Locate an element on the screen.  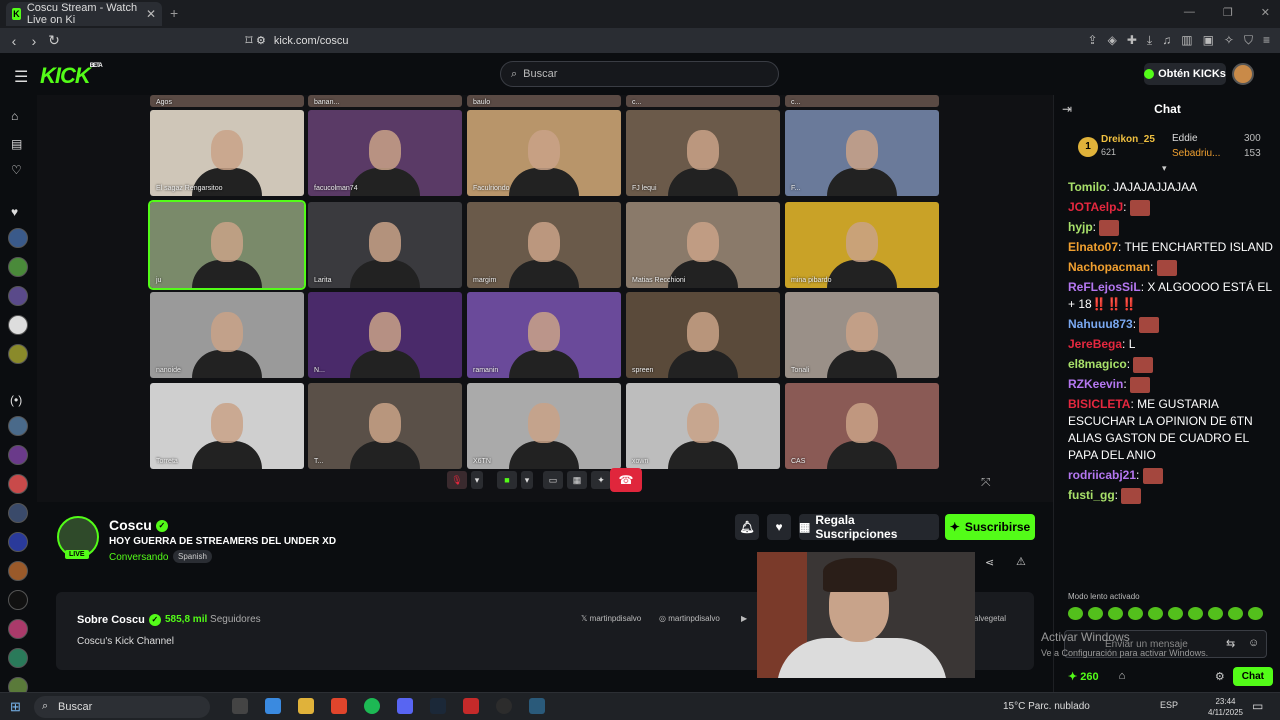
participant-tile: Tonali is located at coordinates (862, 335).